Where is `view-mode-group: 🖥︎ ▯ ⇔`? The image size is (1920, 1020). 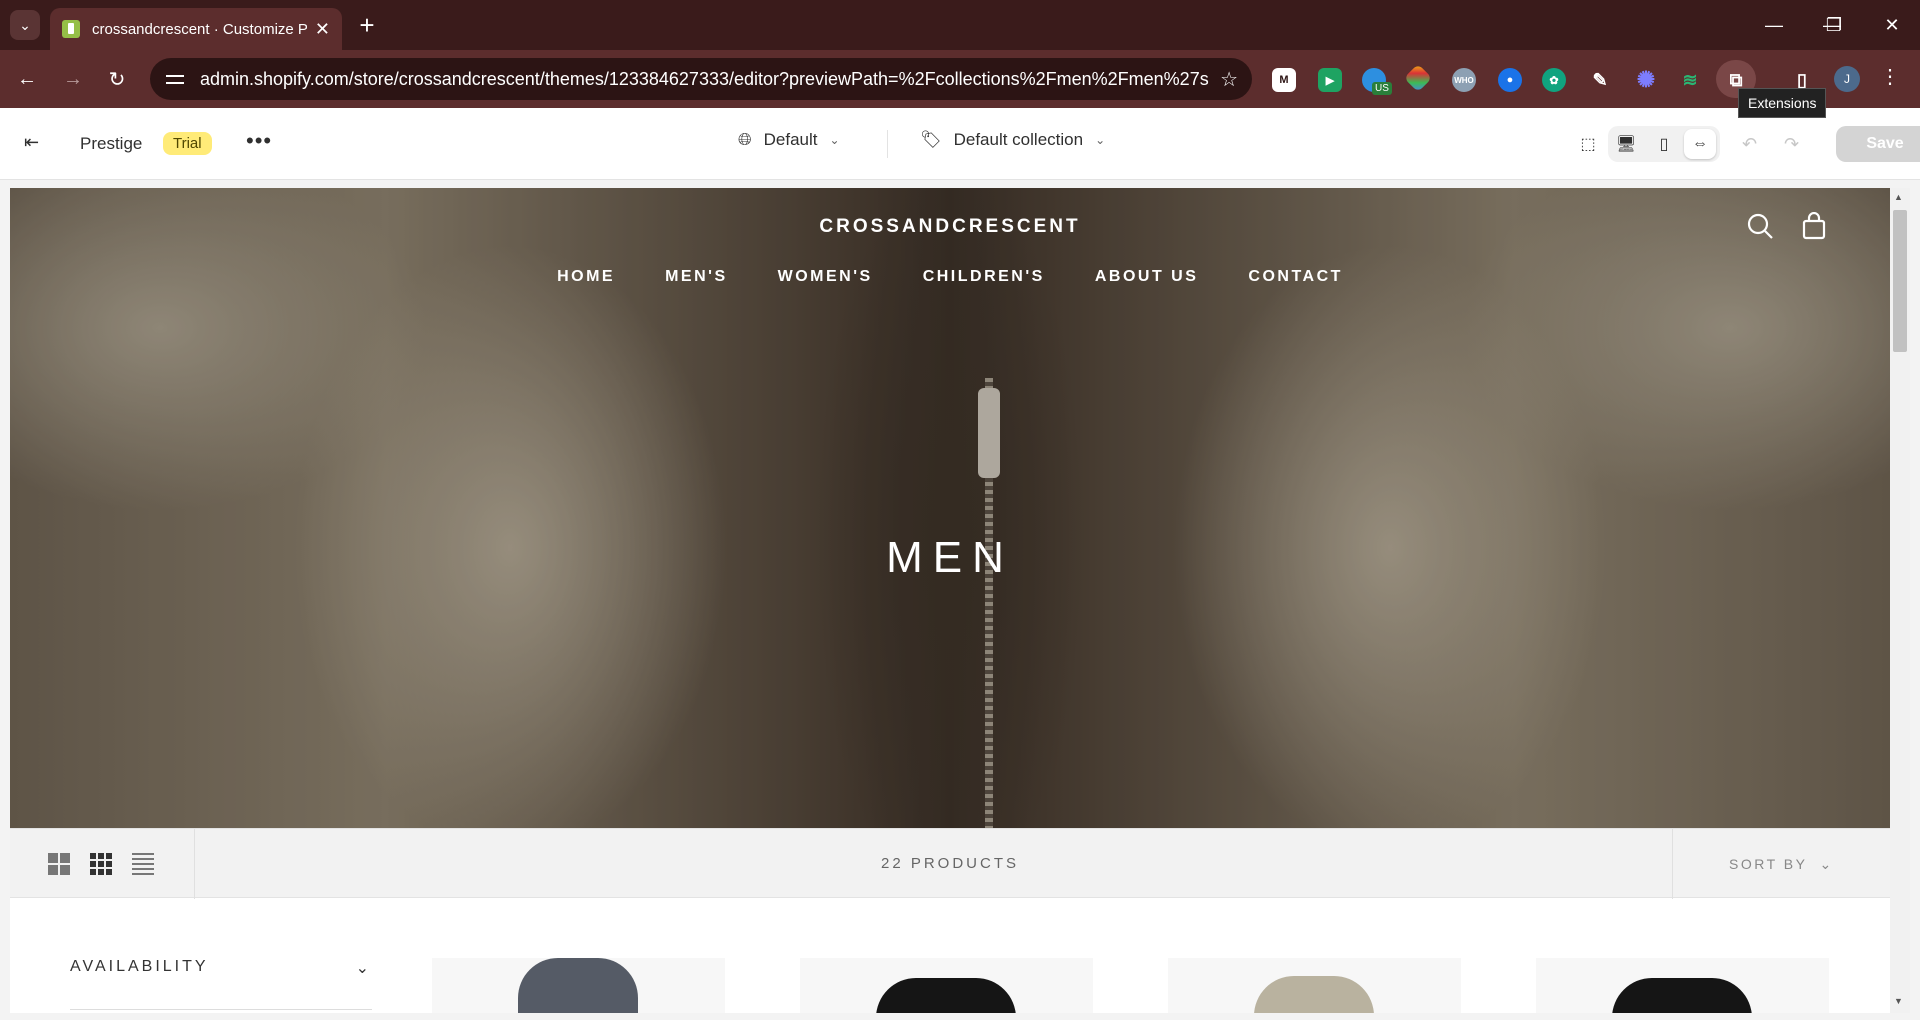 view-mode-group: 🖥︎ ▯ ⇔ is located at coordinates (1664, 144).